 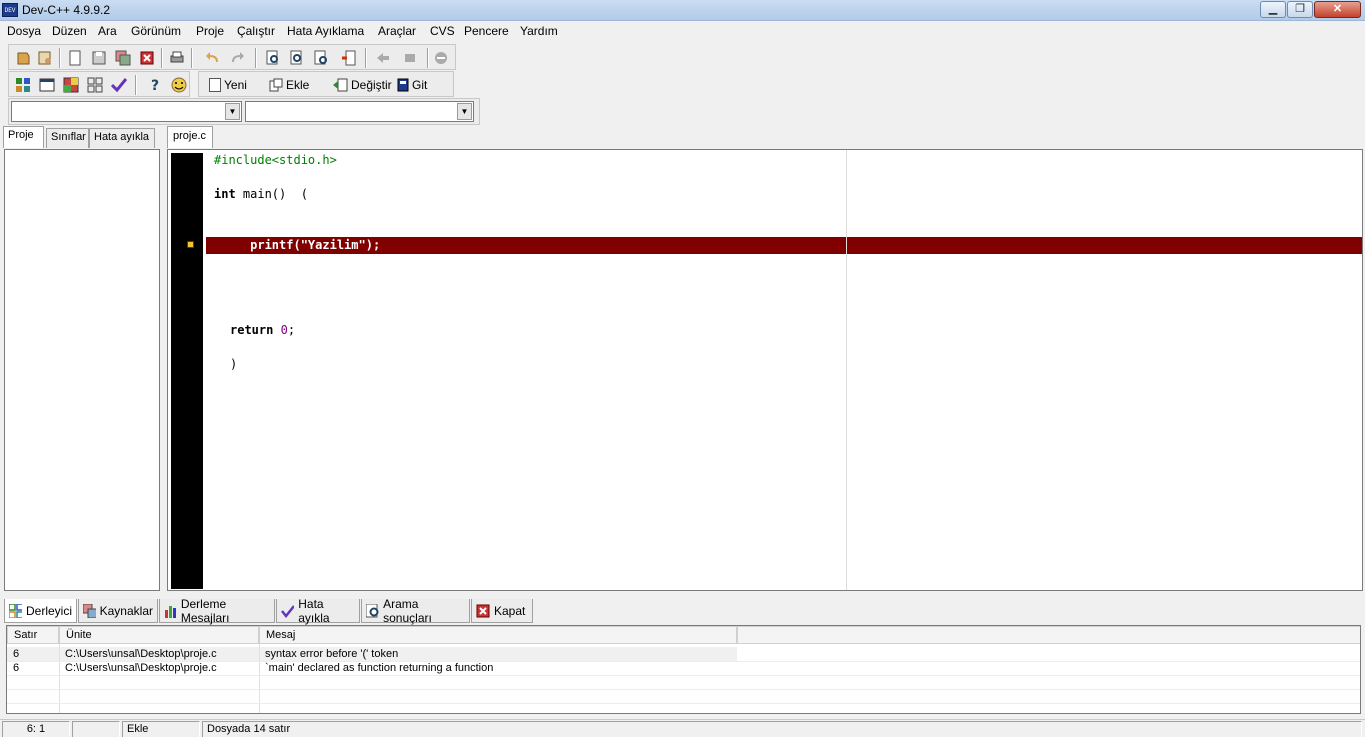 I want to click on replace-icon, so click(x=297, y=58).